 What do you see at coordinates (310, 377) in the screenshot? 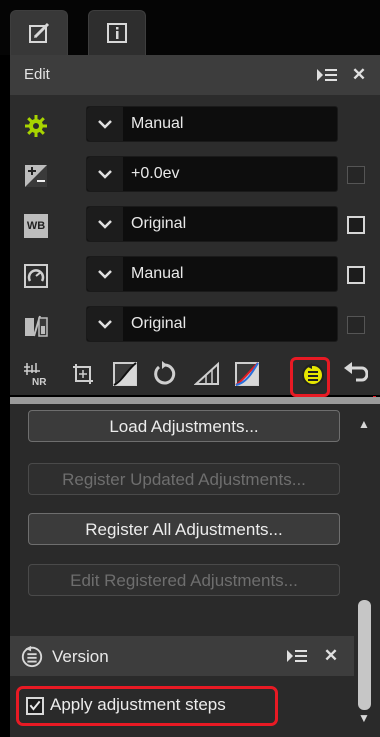
I see `adjustment-steps-highlight` at bounding box center [310, 377].